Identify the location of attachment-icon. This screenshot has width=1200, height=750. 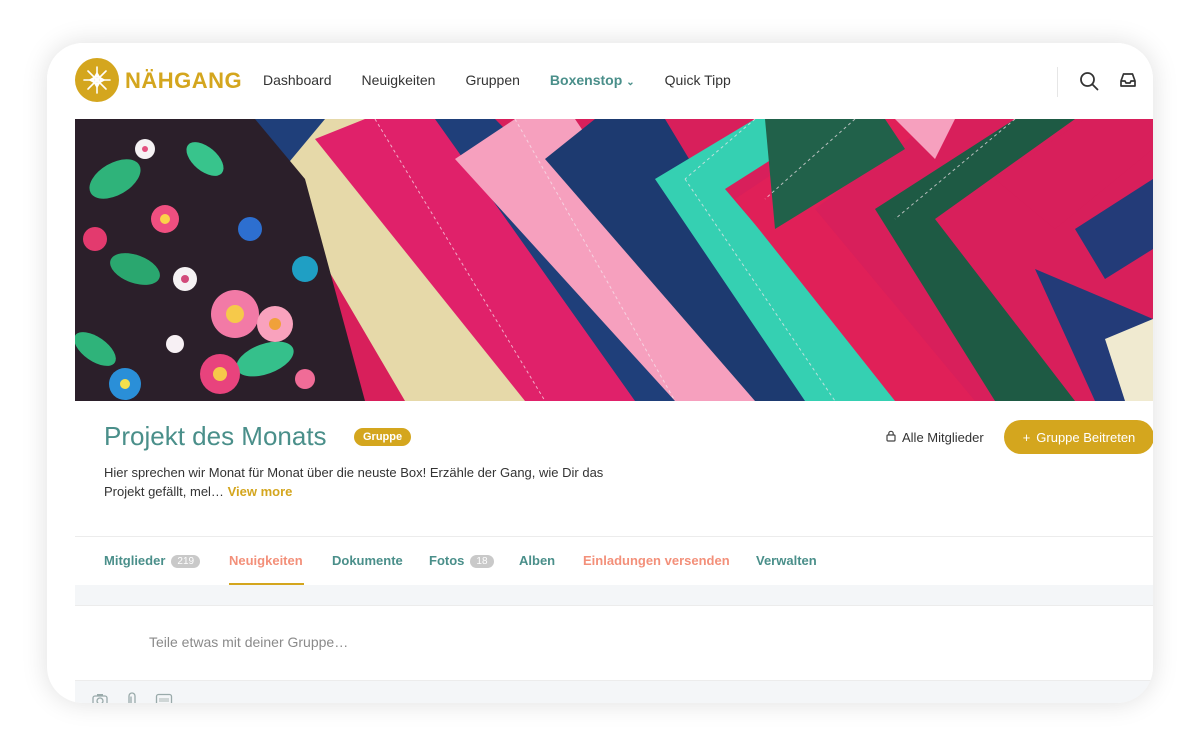
(132, 697).